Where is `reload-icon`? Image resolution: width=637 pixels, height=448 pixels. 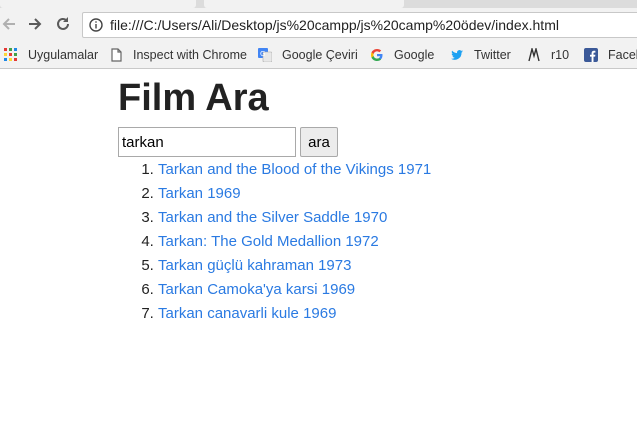
reload-icon is located at coordinates (63, 23).